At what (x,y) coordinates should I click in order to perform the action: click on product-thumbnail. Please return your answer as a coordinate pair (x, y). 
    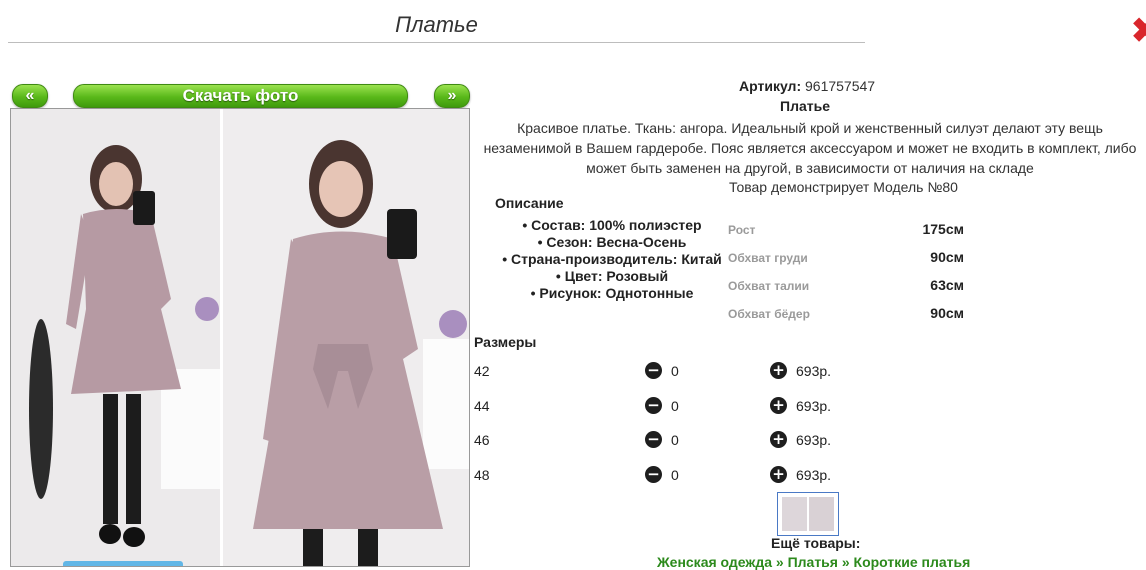
    Looking at the image, I should click on (808, 514).